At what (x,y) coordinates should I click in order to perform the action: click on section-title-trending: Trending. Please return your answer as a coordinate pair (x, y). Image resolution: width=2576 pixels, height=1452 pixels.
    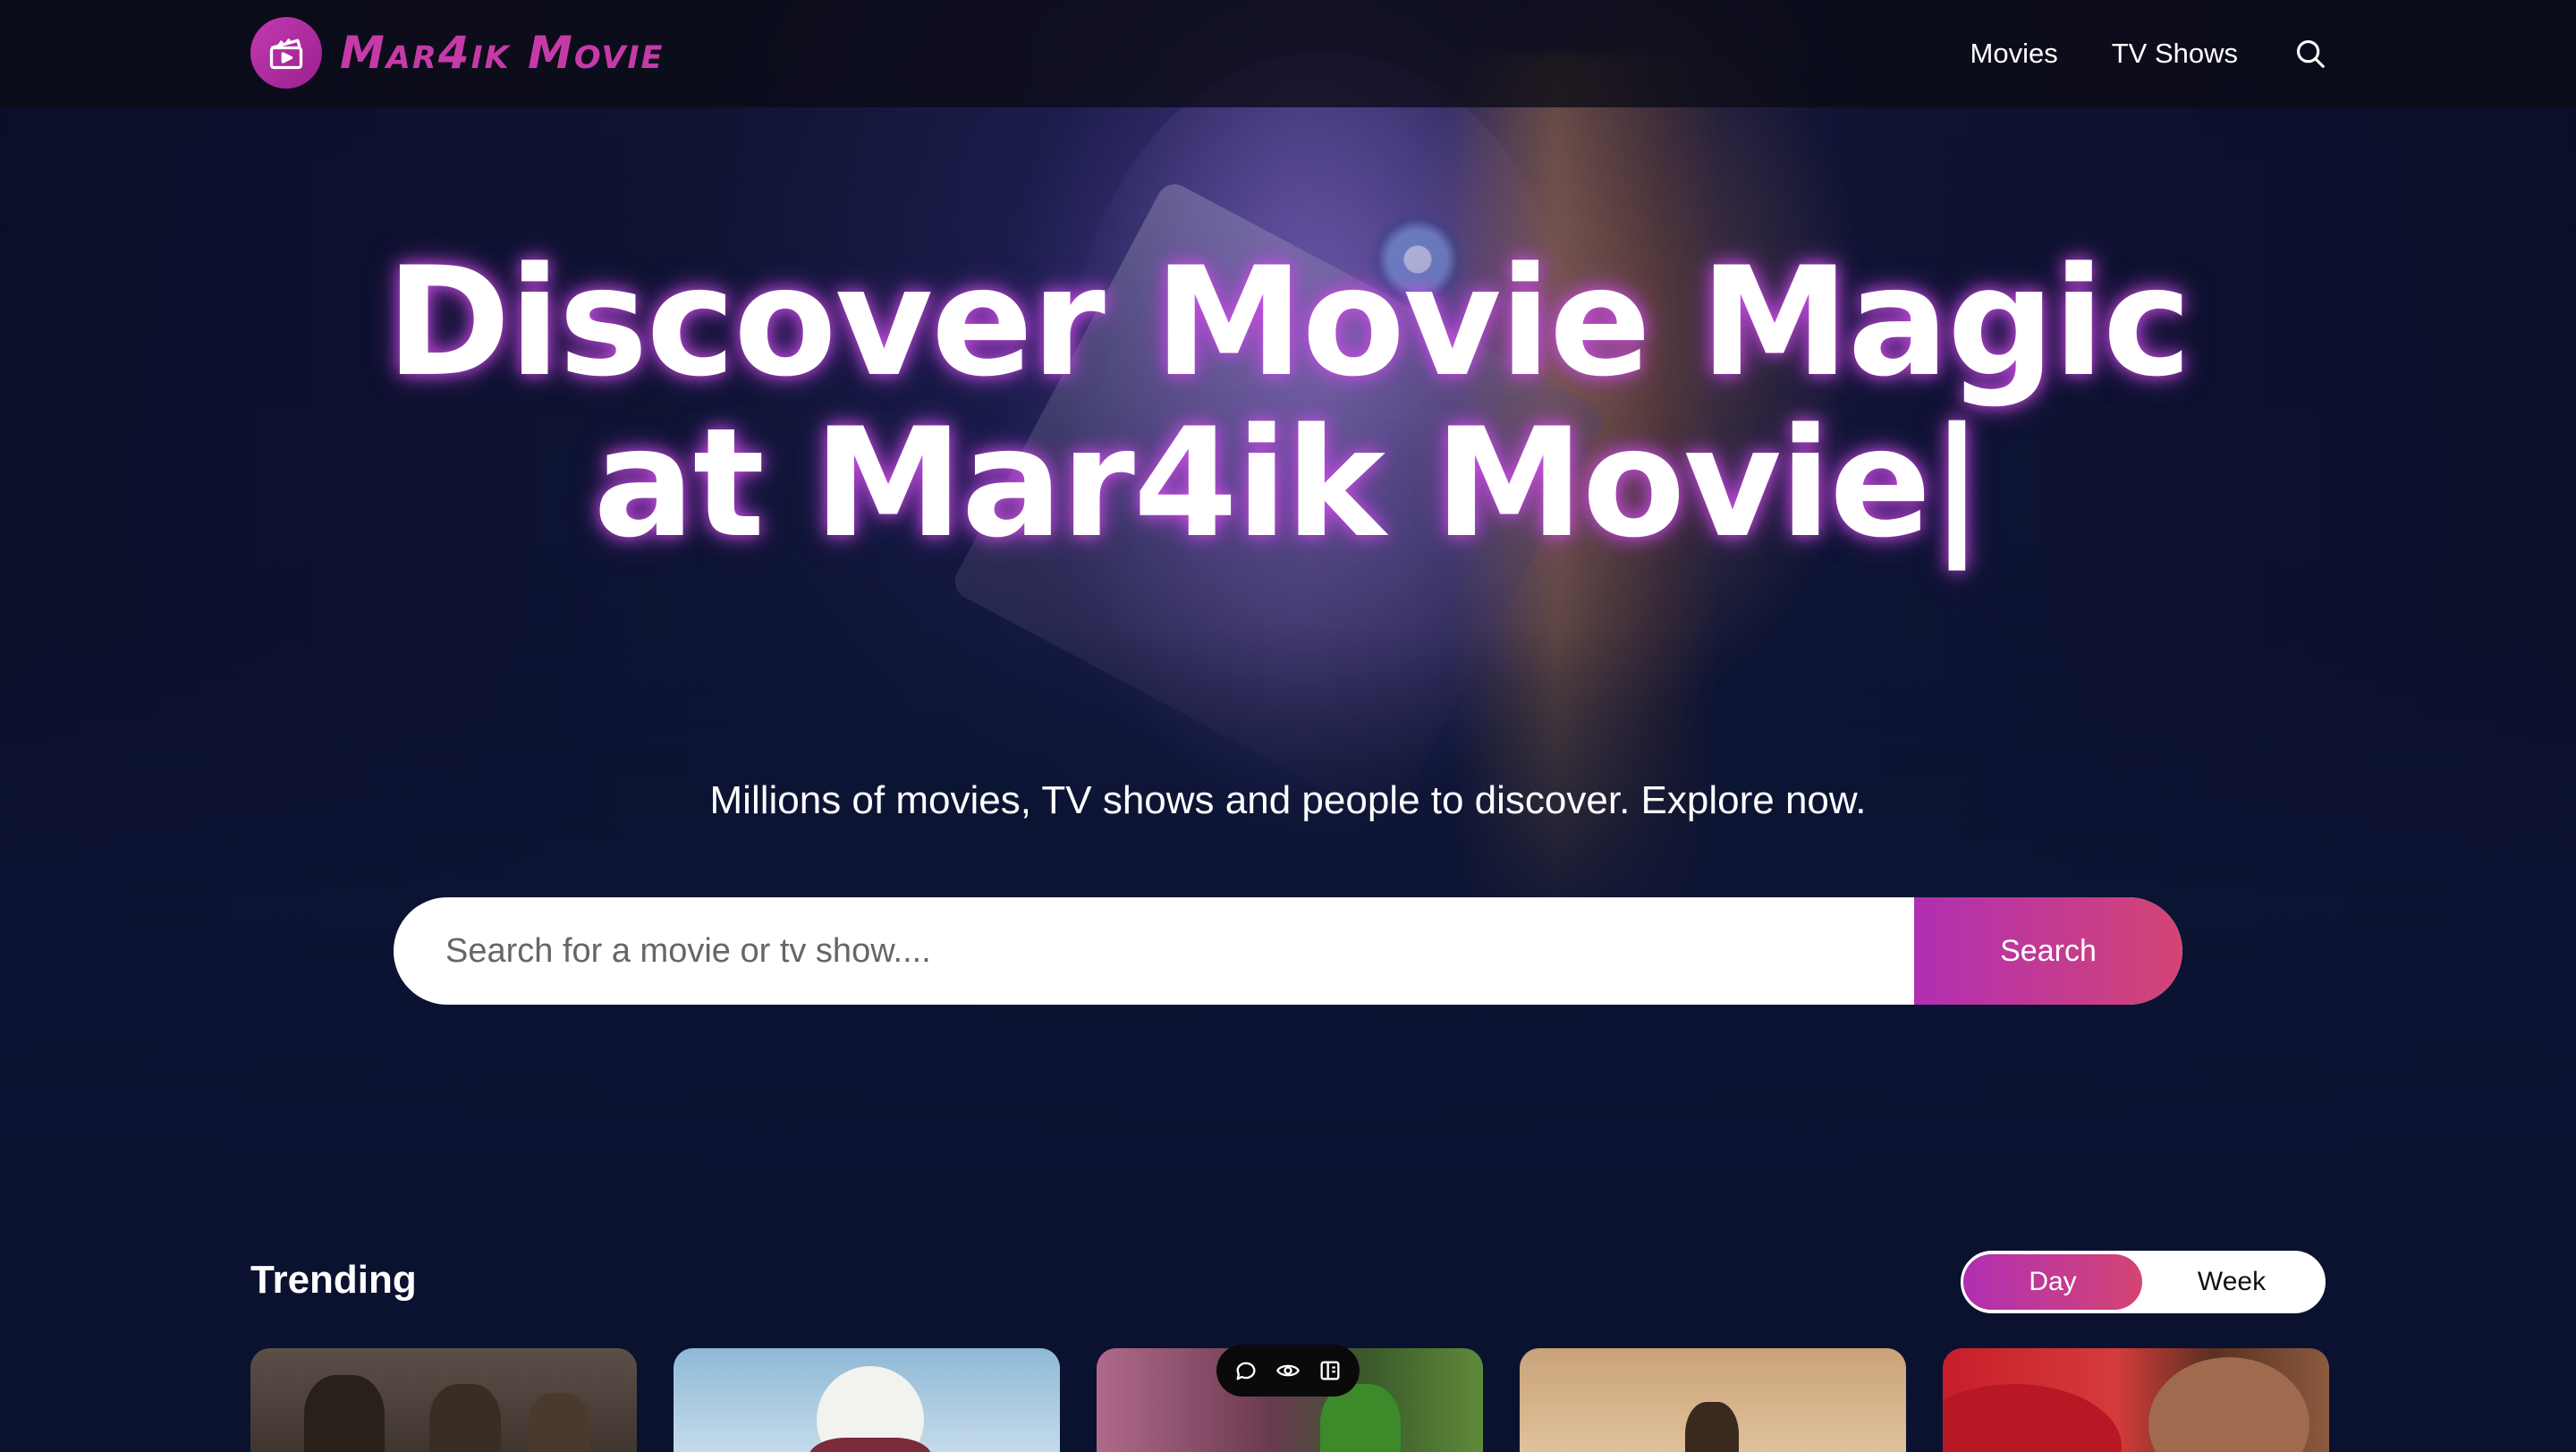
    Looking at the image, I should click on (333, 1280).